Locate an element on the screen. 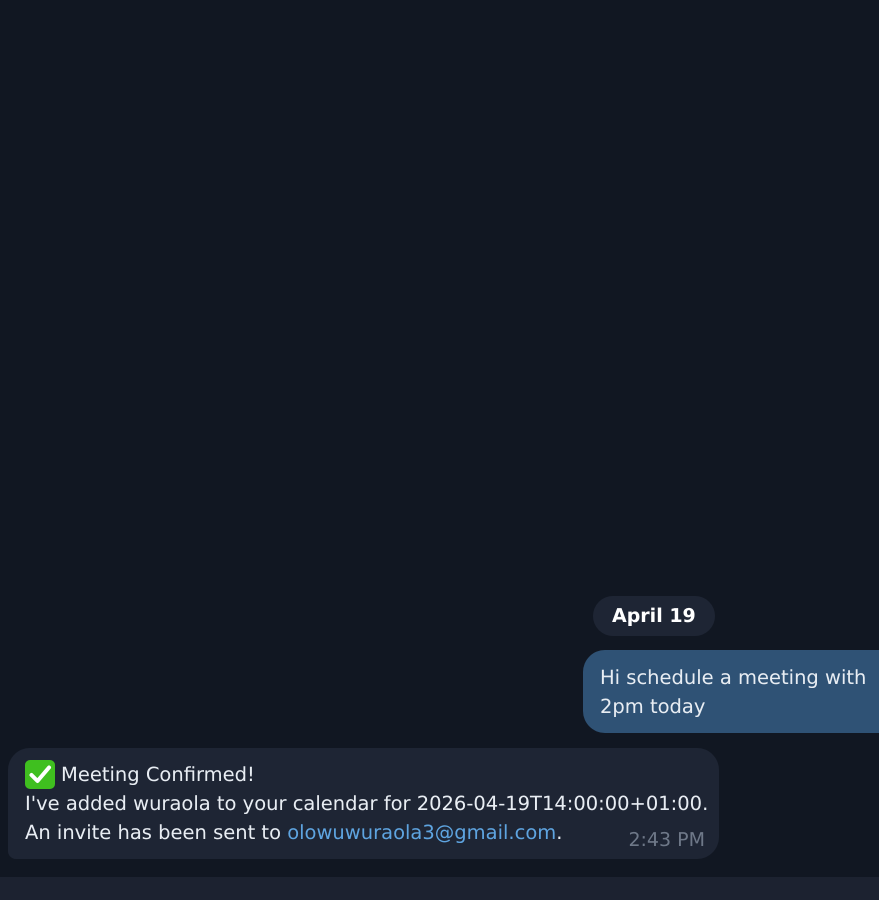 Image resolution: width=879 pixels, height=900 pixels. date-divider: April 19 is located at coordinates (654, 616).